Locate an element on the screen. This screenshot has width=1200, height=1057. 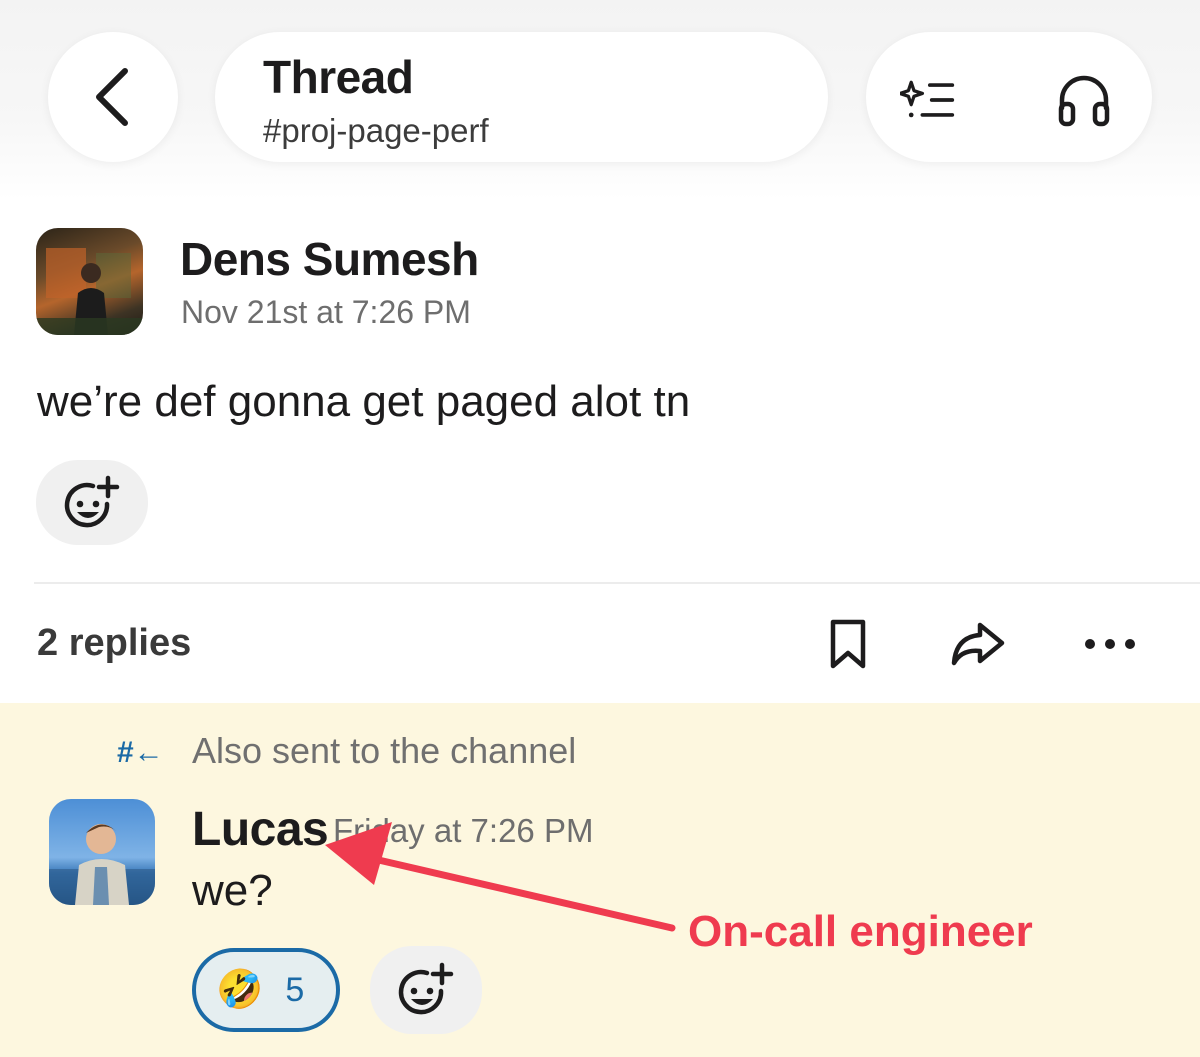
annotation-arrow is located at coordinates (500, 877).